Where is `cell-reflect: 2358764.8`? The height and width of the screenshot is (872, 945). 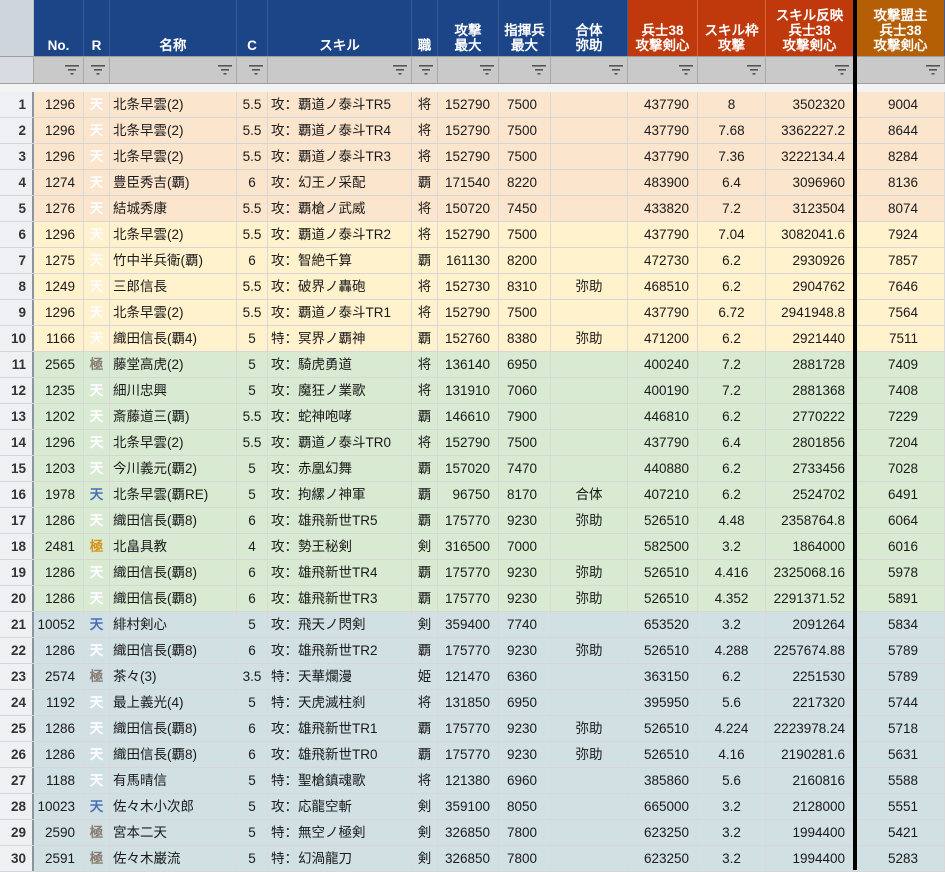 cell-reflect: 2358764.8 is located at coordinates (810, 520).